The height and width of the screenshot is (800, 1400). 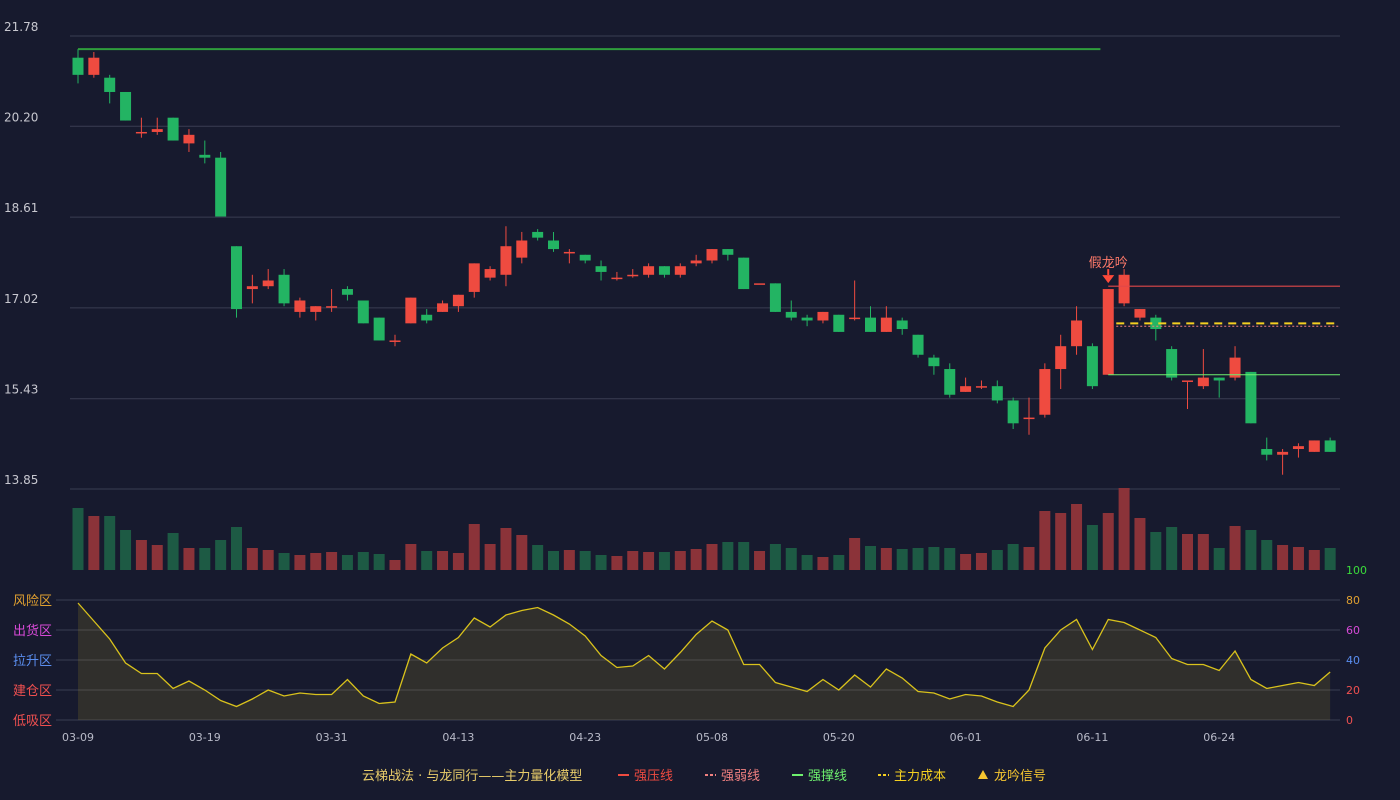 I want to click on date-tick-label: 06-11, so click(x=1092, y=737).